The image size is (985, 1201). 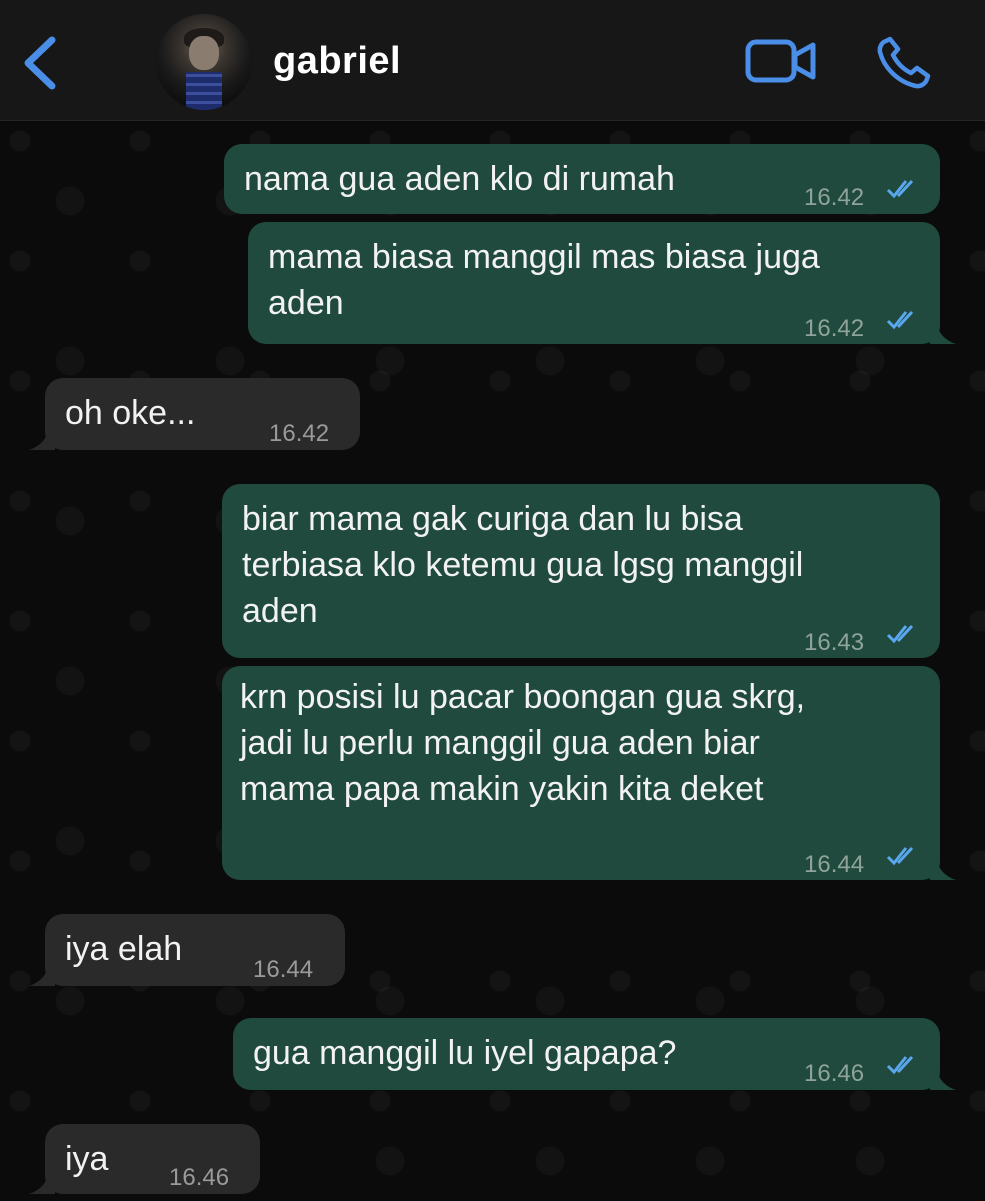 What do you see at coordinates (905, 63) in the screenshot?
I see `phone-icon` at bounding box center [905, 63].